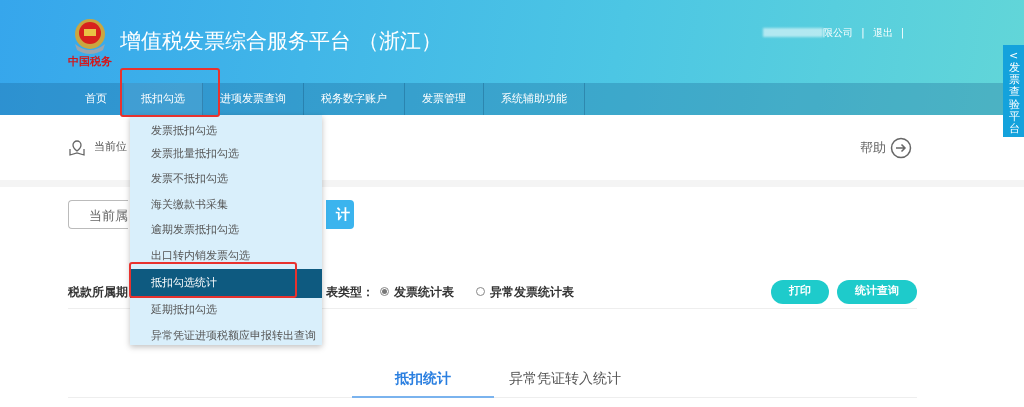 Image resolution: width=1024 pixels, height=407 pixels. Describe the element at coordinates (226, 256) in the screenshot. I see `menu-item: 出口转内销发票勾选` at that location.